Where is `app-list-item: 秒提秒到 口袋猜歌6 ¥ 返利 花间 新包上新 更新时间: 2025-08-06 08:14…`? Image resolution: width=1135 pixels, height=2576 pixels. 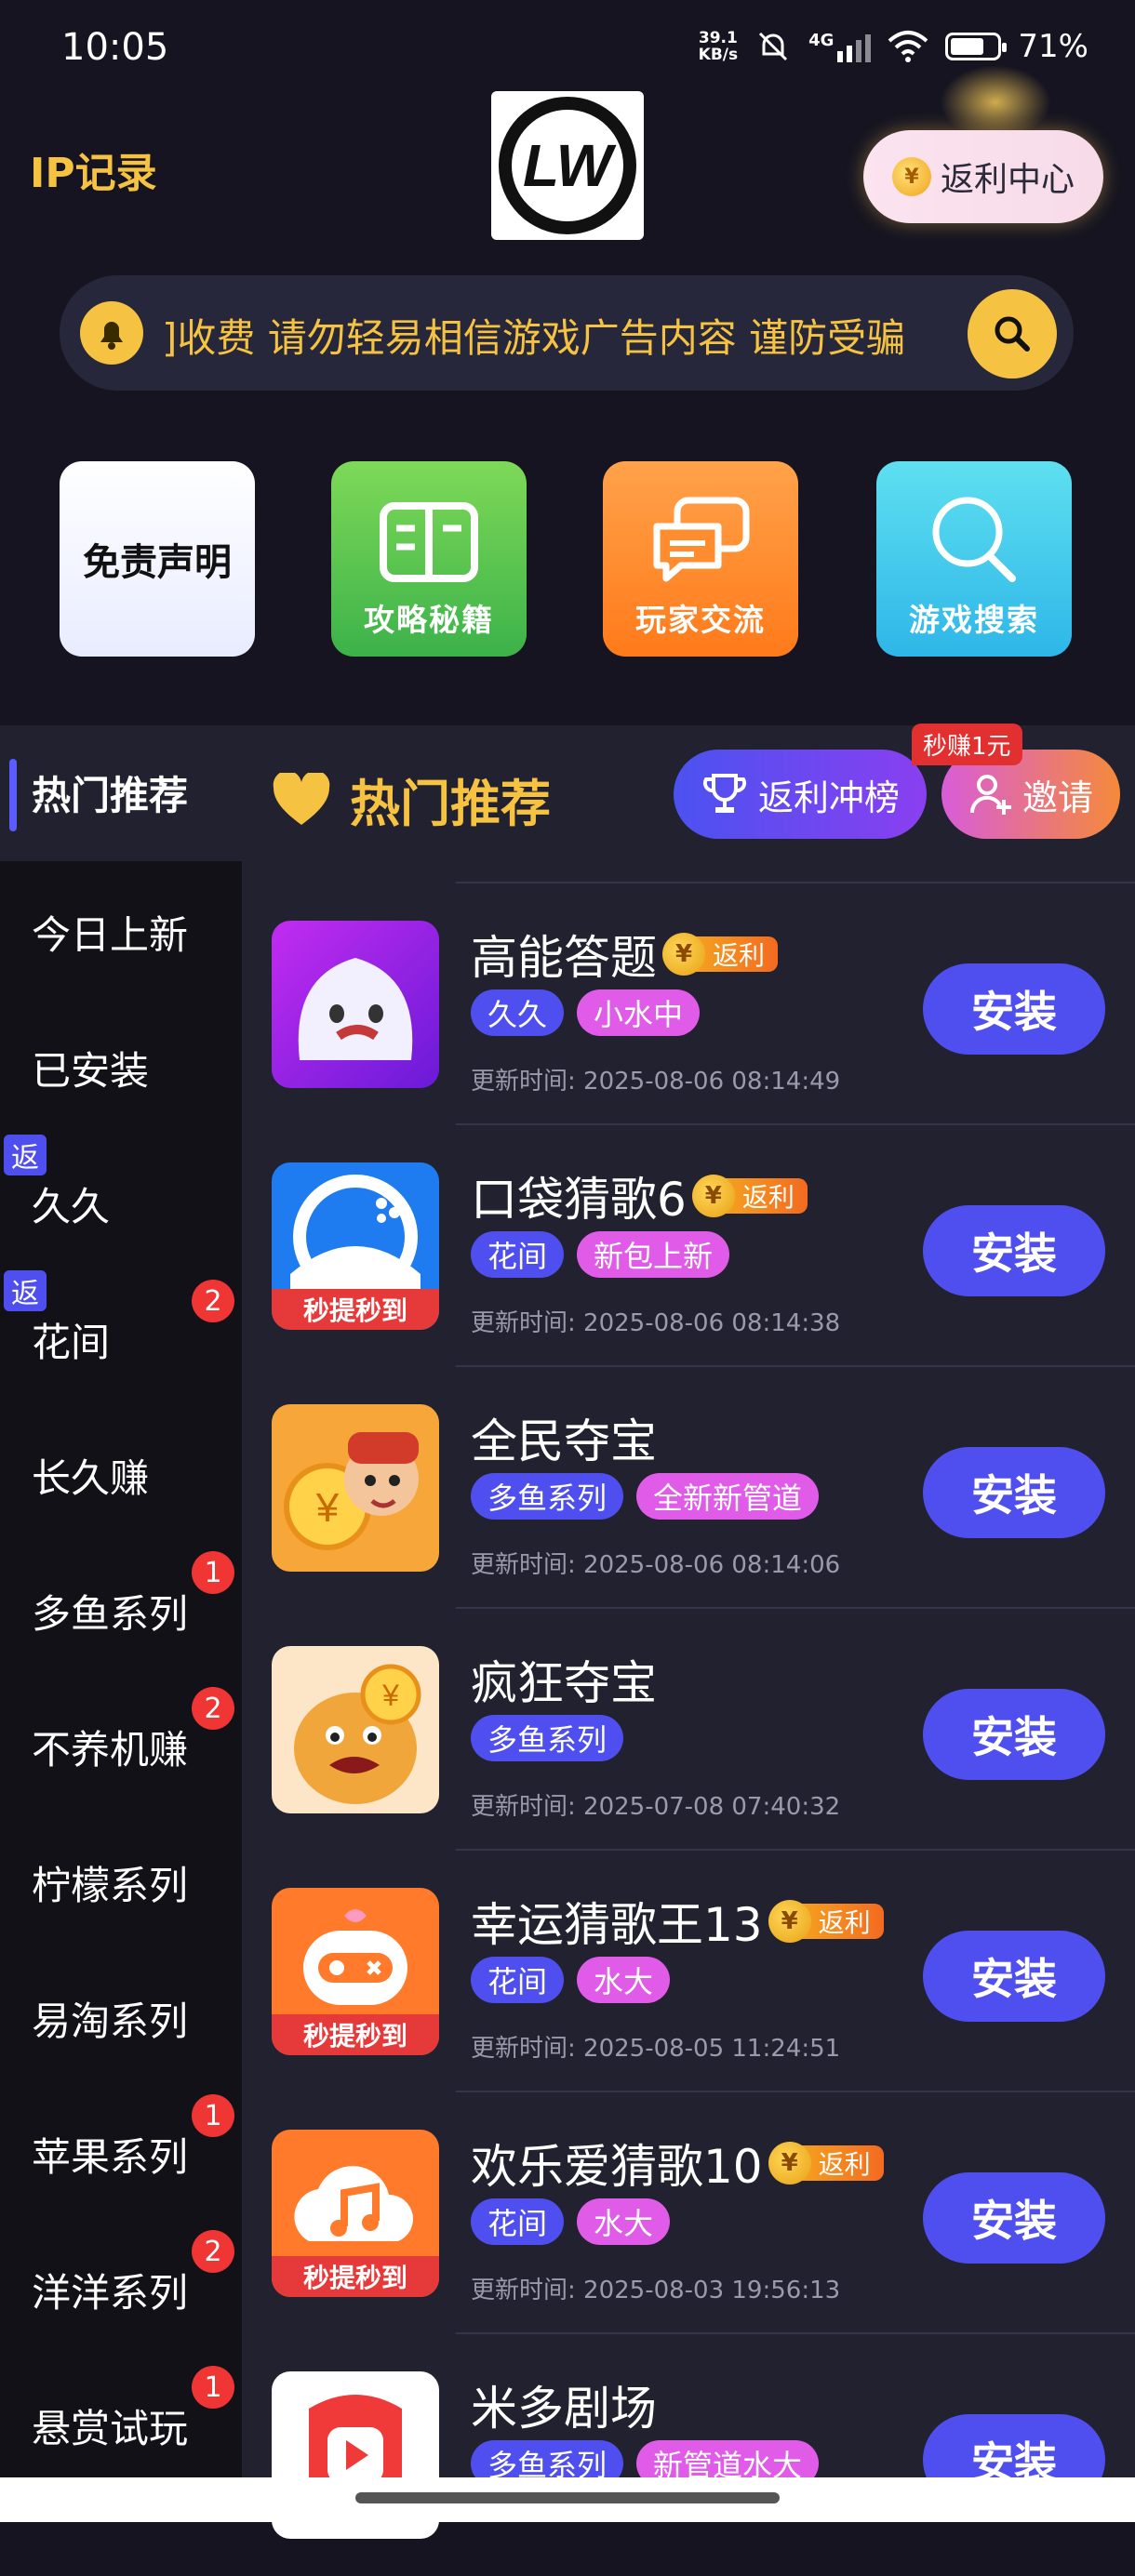
app-list-item: 秒提秒到 口袋猜歌6 ¥ 返利 花间 新包上新 更新时间: 2025-08-06 08:14… is located at coordinates (703, 1246).